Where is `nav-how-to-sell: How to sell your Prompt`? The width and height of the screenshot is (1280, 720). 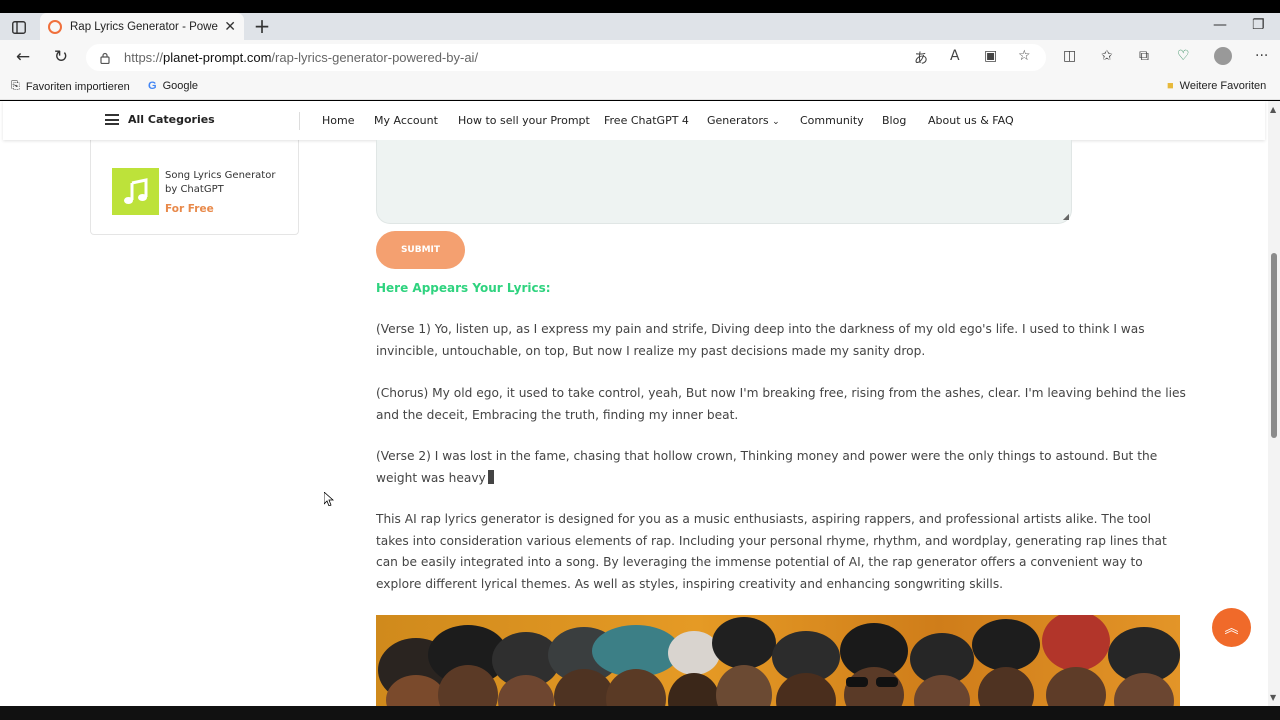
nav-how-to-sell: How to sell your Prompt is located at coordinates (524, 120).